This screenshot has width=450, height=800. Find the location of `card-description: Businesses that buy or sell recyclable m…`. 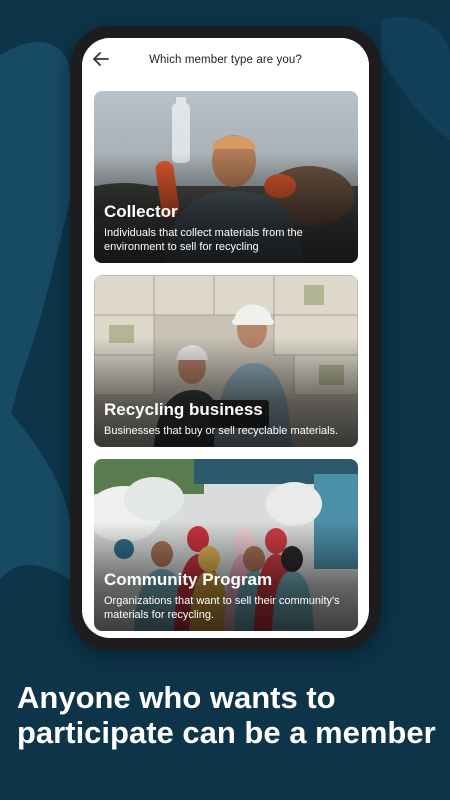

card-description: Businesses that buy or sell recyclable m… is located at coordinates (221, 431).